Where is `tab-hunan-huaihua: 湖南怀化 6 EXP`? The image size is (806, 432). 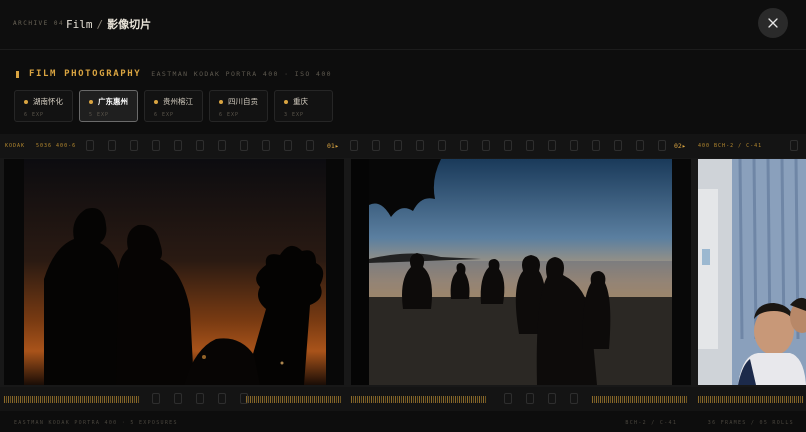
tab-hunan-huaihua: 湖南怀化 6 EXP is located at coordinates (43, 106).